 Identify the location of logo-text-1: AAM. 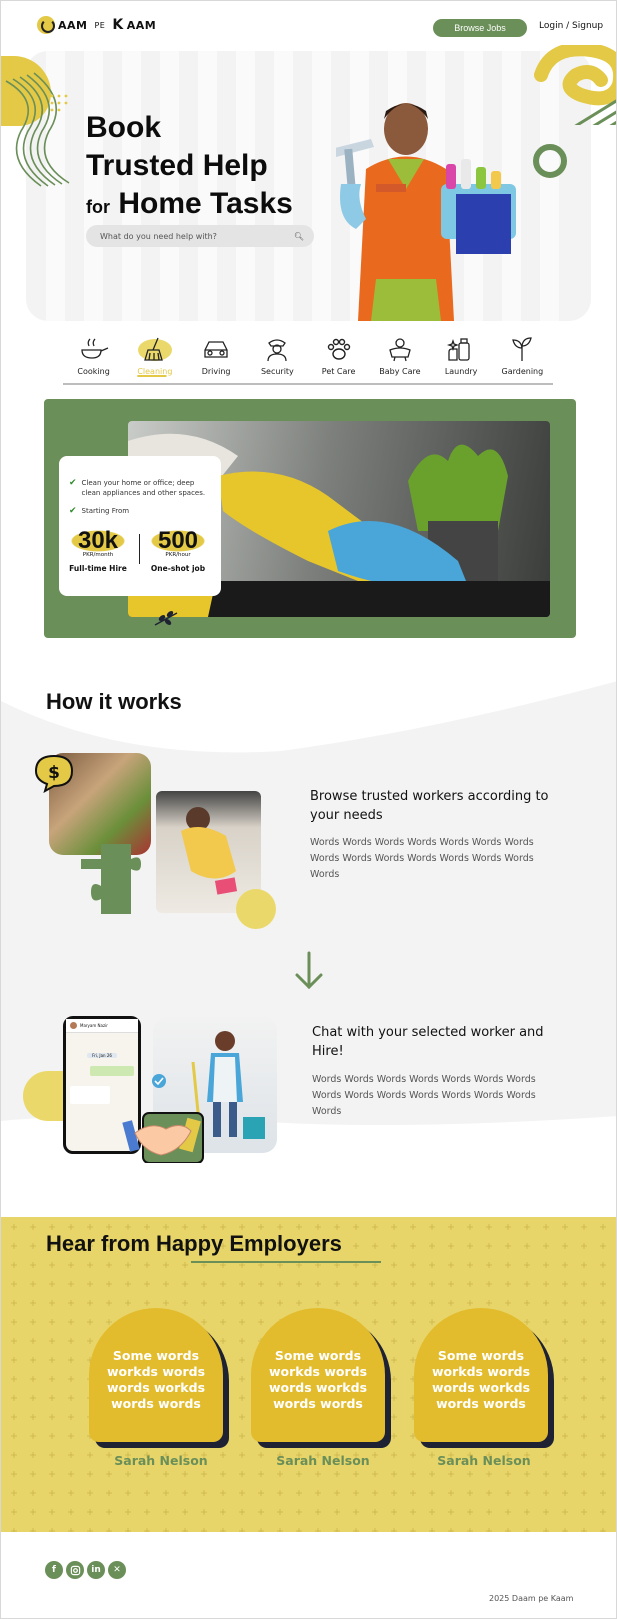
(73, 25).